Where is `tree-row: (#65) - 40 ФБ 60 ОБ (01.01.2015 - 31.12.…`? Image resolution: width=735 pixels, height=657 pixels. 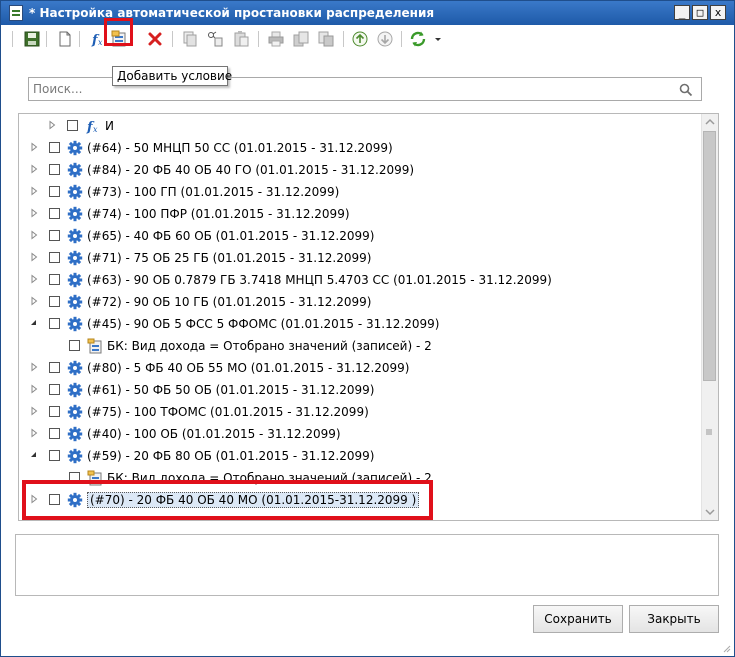 tree-row: (#65) - 40 ФБ 60 ОБ (01.01.2015 - 31.12.… is located at coordinates (359, 236).